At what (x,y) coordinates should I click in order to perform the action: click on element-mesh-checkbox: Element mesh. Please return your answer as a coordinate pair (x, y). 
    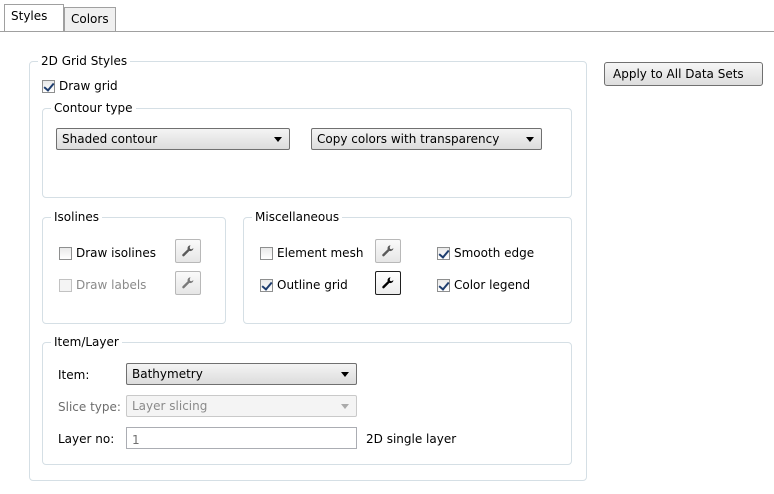
    Looking at the image, I should click on (311, 253).